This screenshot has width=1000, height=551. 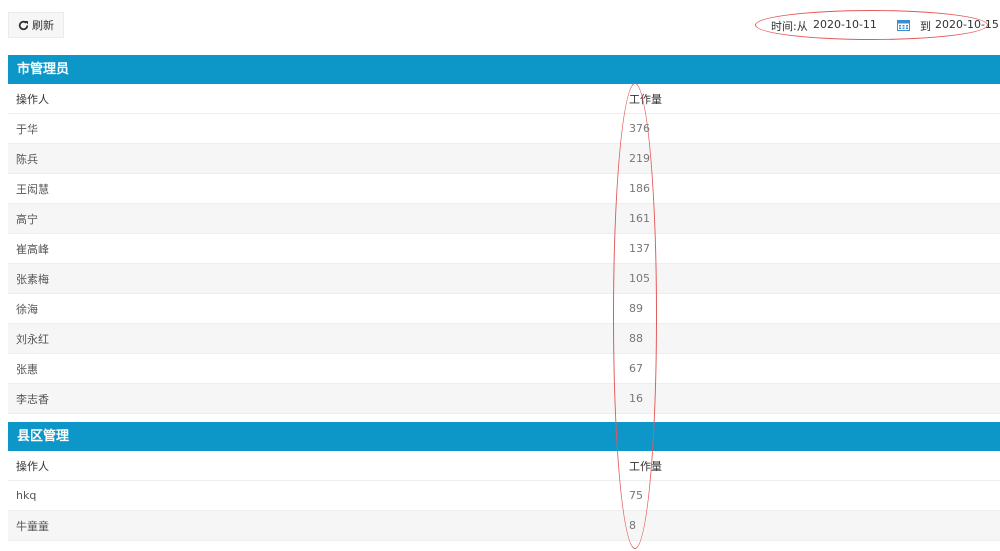 What do you see at coordinates (27, 309) in the screenshot?
I see `operator-name: 徐海` at bounding box center [27, 309].